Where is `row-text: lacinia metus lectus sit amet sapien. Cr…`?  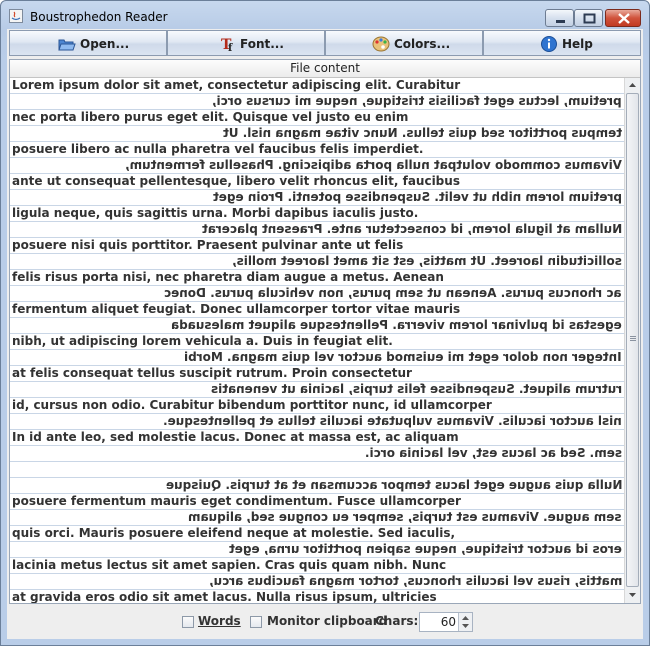 row-text: lacinia metus lectus sit amet sapien. Cr… is located at coordinates (229, 565).